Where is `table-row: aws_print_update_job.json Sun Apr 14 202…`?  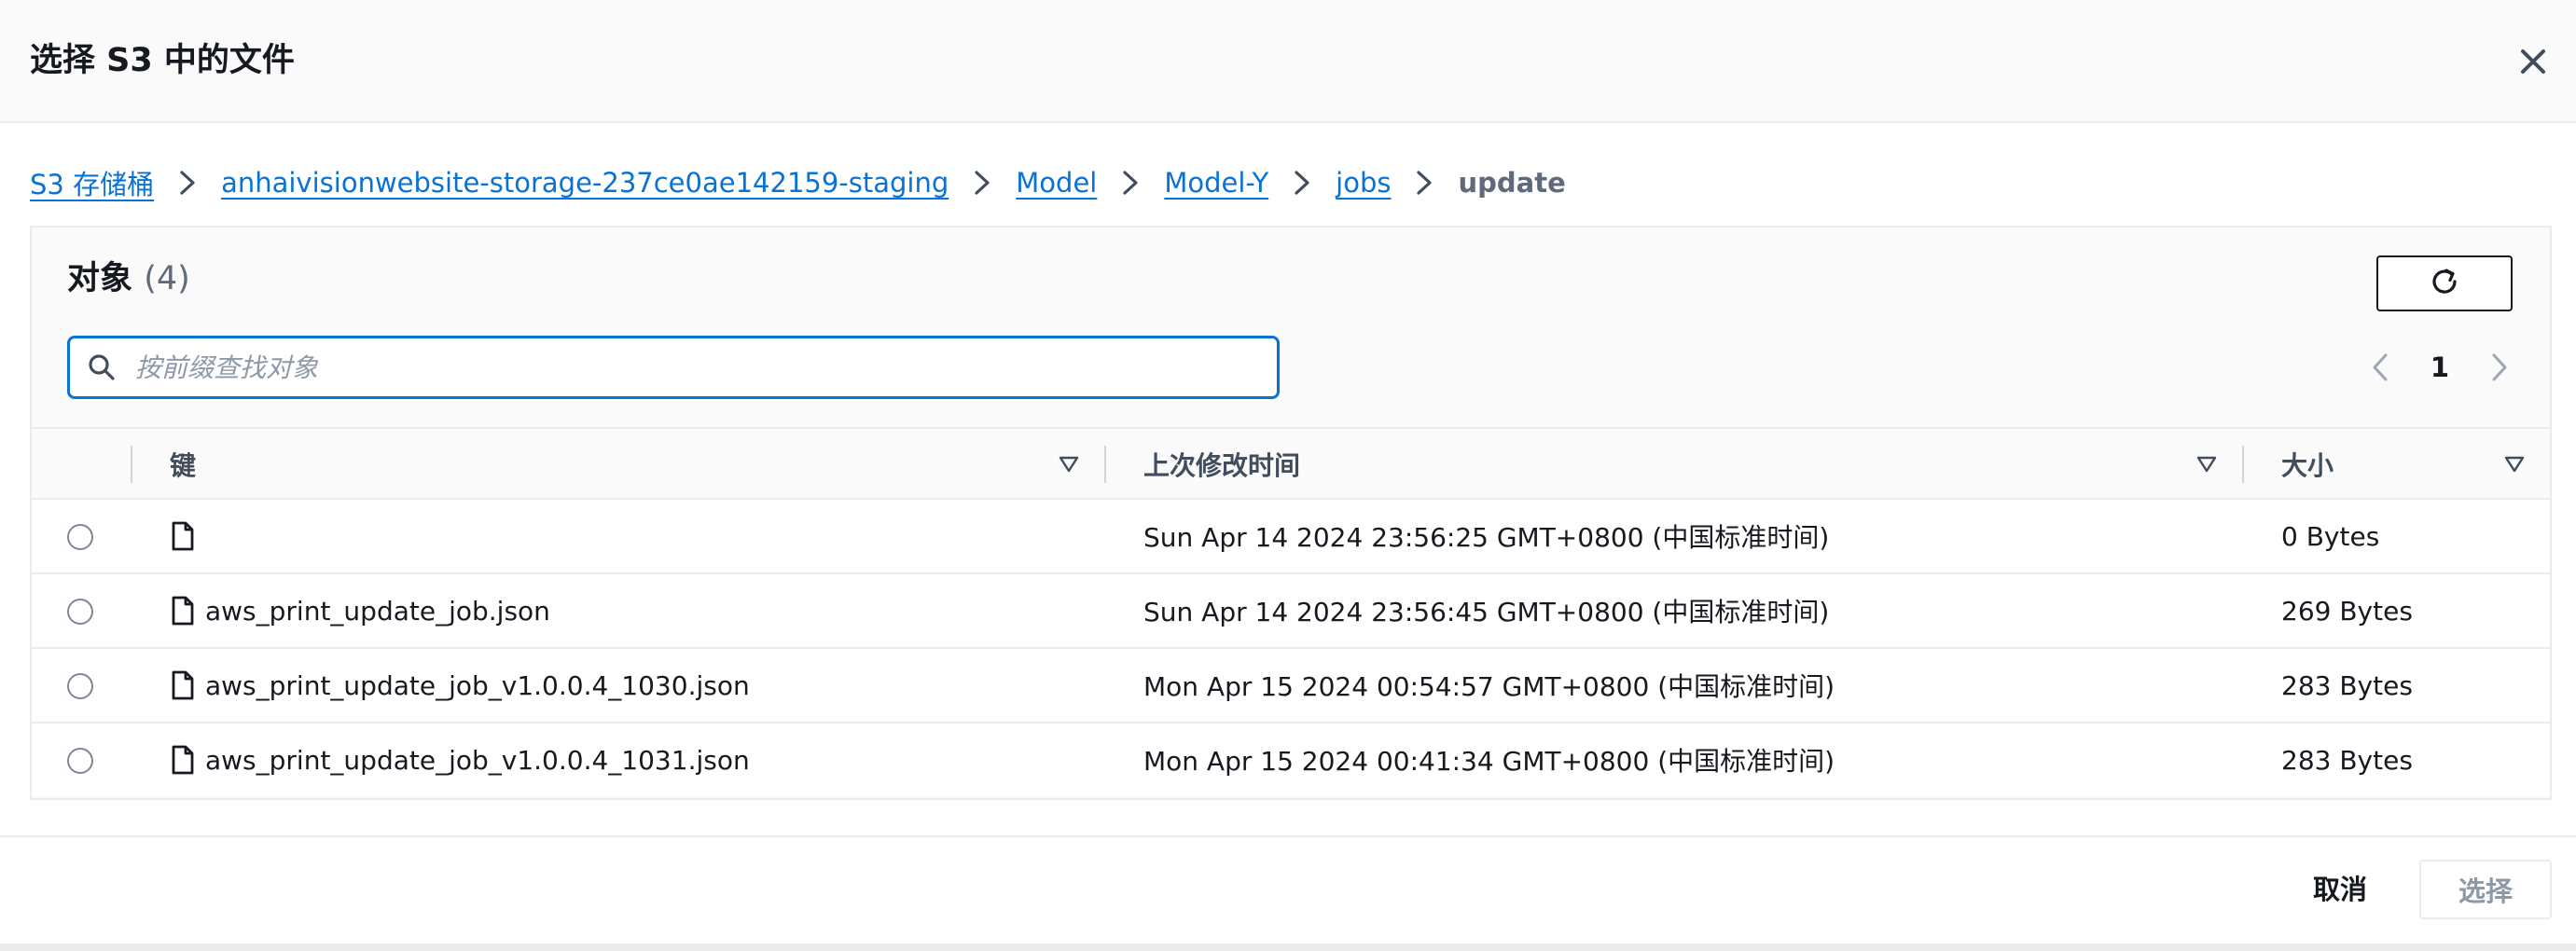 table-row: aws_print_update_job.json Sun Apr 14 202… is located at coordinates (1291, 611).